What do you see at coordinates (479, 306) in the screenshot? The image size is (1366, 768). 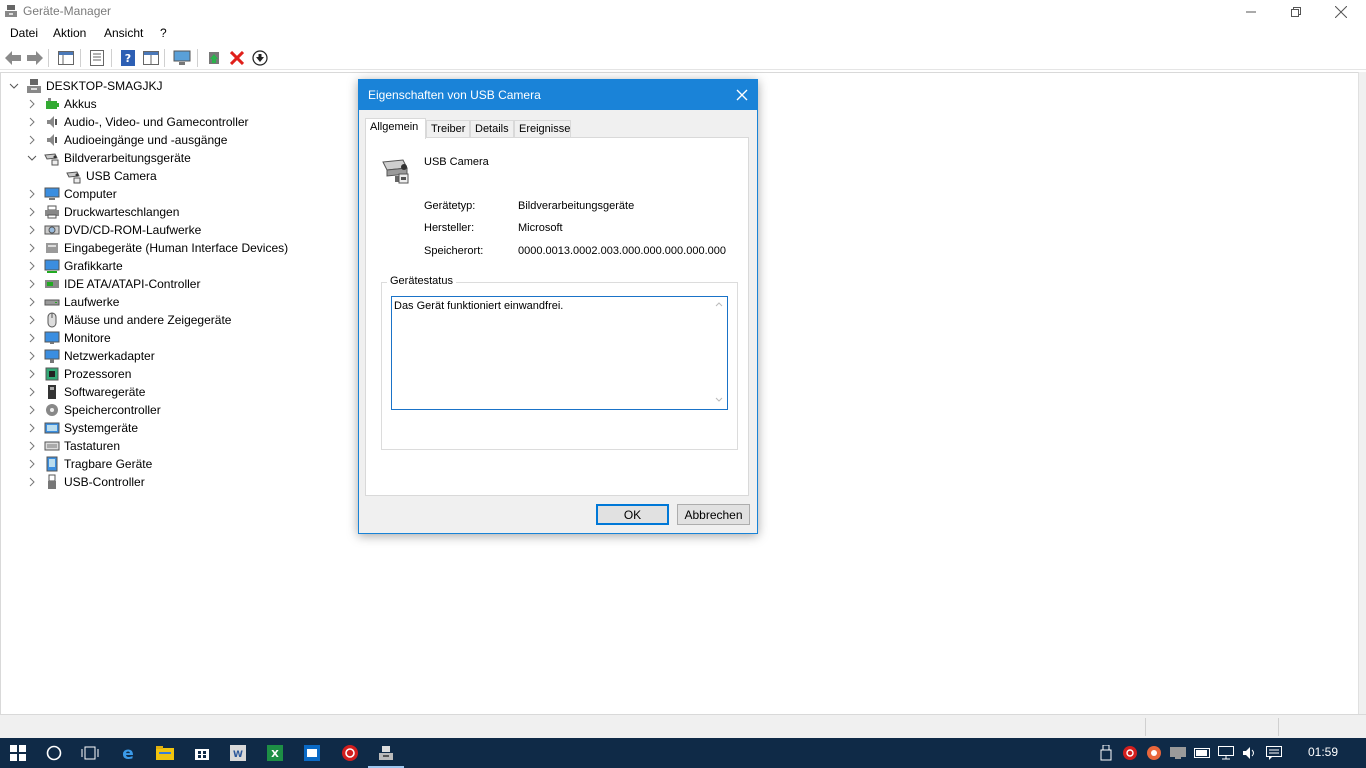 I see `device-status-text: Das Gerät funktioniert einwandfrei.` at bounding box center [479, 306].